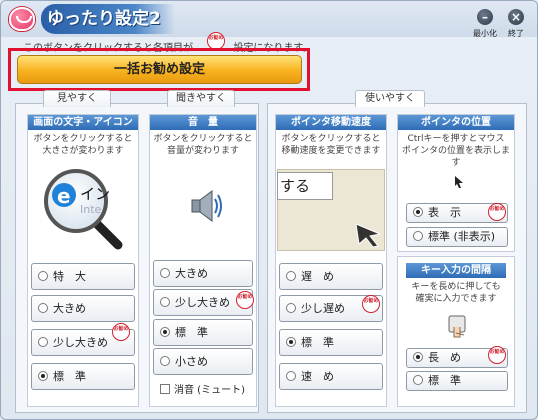 The height and width of the screenshot is (420, 538). What do you see at coordinates (64, 196) in the screenshot?
I see `svg-text: e` at bounding box center [64, 196].